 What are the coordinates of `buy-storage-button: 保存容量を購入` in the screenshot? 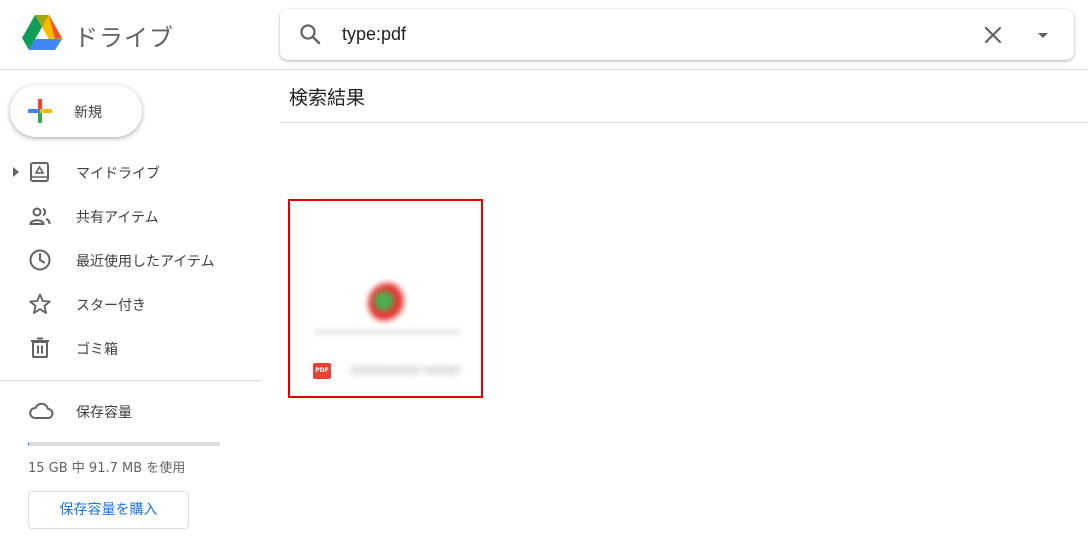 It's located at (108, 510).